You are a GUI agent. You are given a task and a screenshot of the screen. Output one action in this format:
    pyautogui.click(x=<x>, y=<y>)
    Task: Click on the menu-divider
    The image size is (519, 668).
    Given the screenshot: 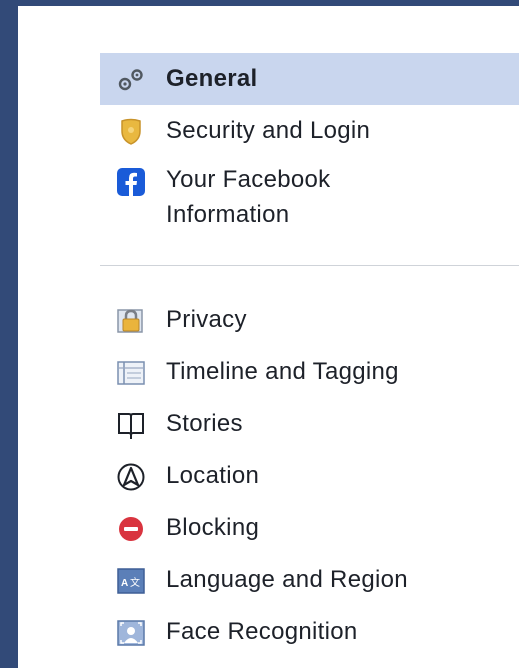 What is the action you would take?
    pyautogui.click(x=309, y=265)
    